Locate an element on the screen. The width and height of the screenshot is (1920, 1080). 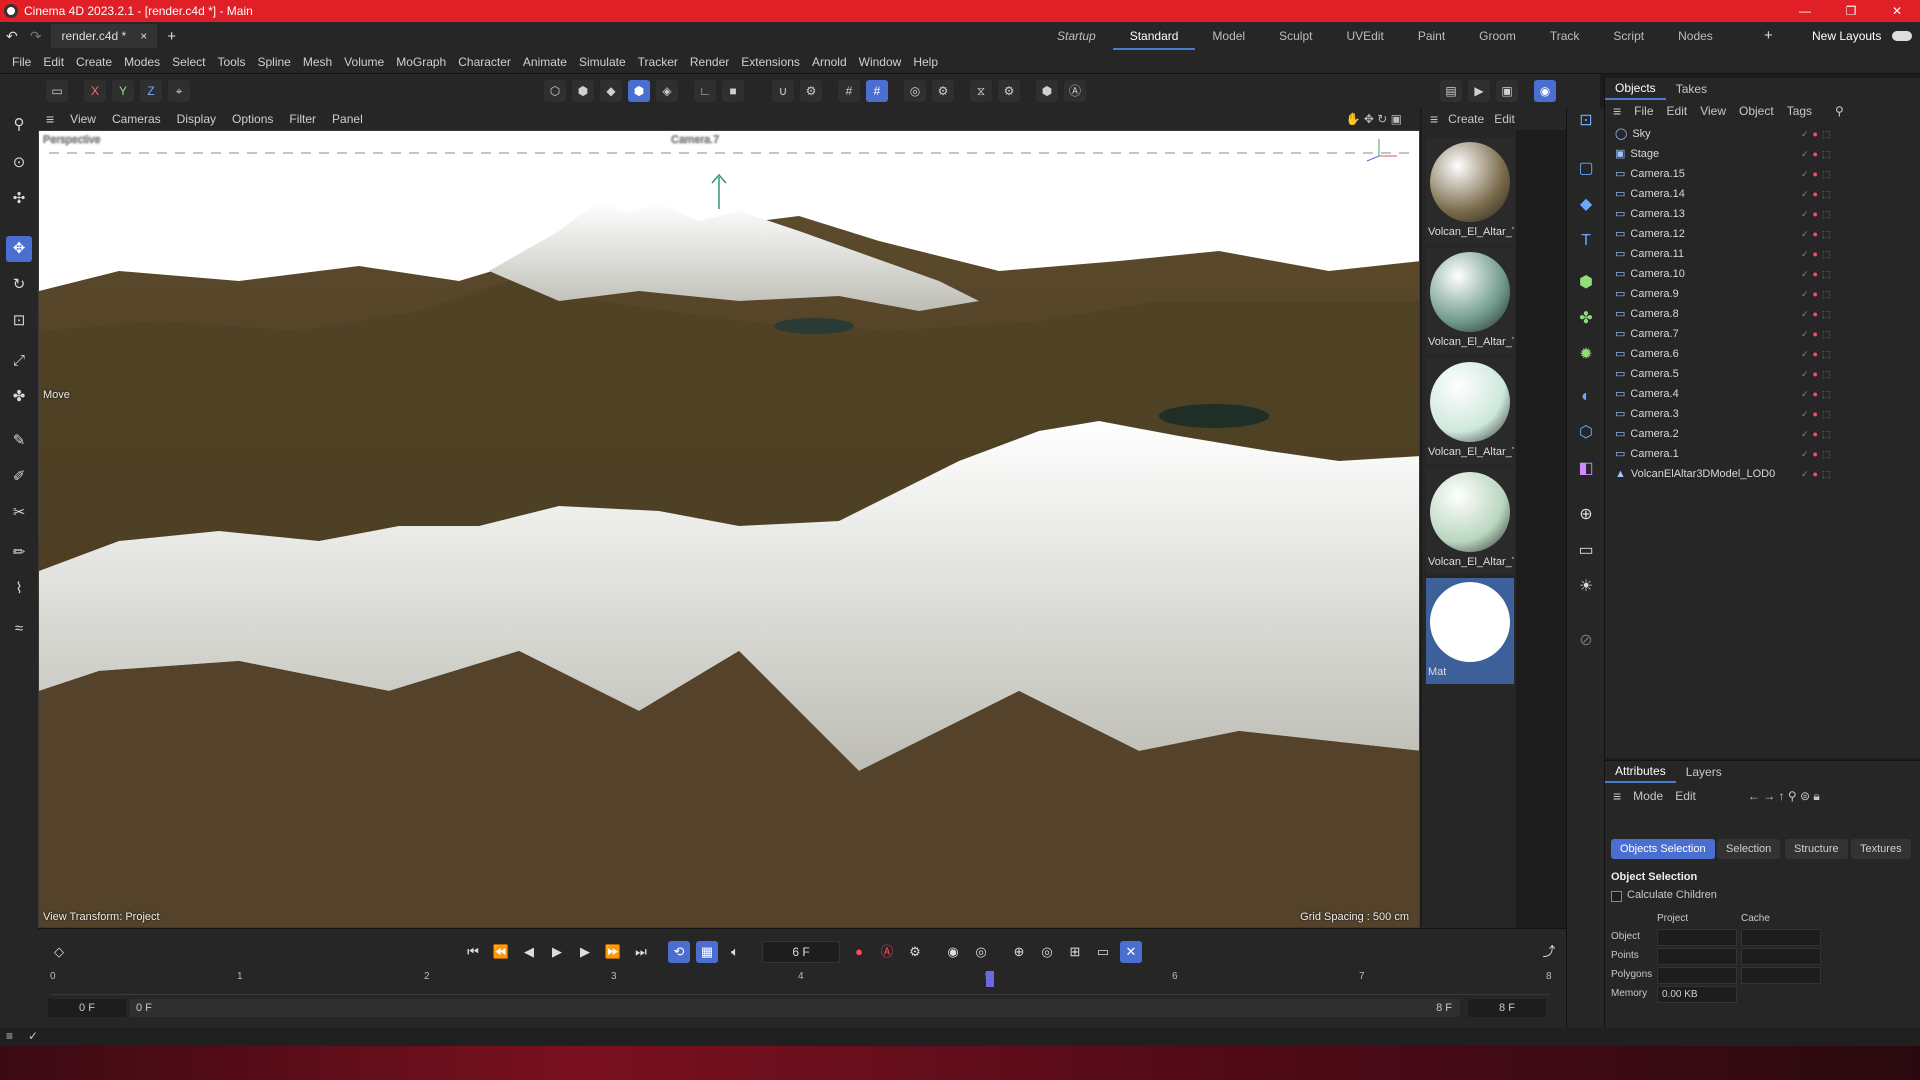
object-row: ▭ Camera.6 ✓●⬚ is located at coordinates (1765, 354).